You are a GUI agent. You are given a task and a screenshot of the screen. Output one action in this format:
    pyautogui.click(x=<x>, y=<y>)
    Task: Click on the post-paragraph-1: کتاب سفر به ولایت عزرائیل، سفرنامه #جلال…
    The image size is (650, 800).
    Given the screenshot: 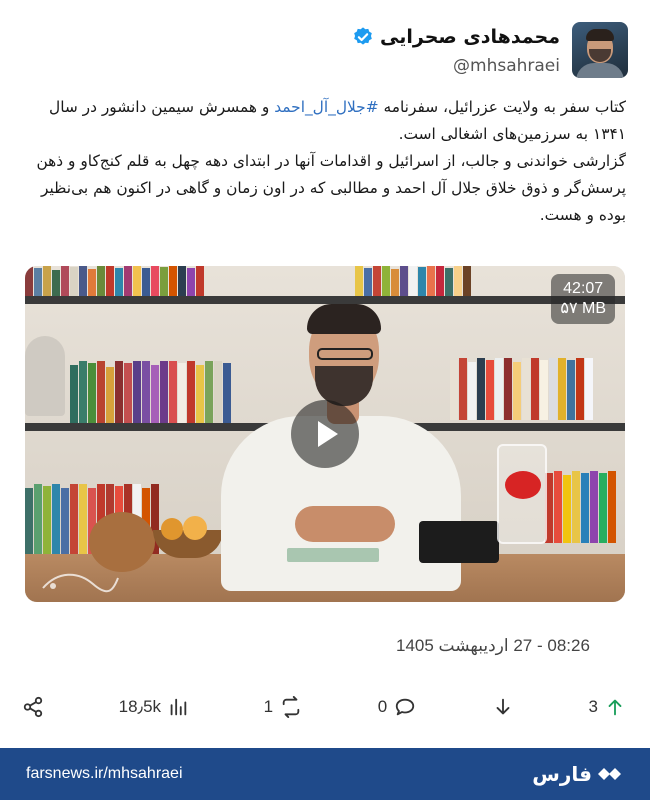 What is the action you would take?
    pyautogui.click(x=337, y=120)
    